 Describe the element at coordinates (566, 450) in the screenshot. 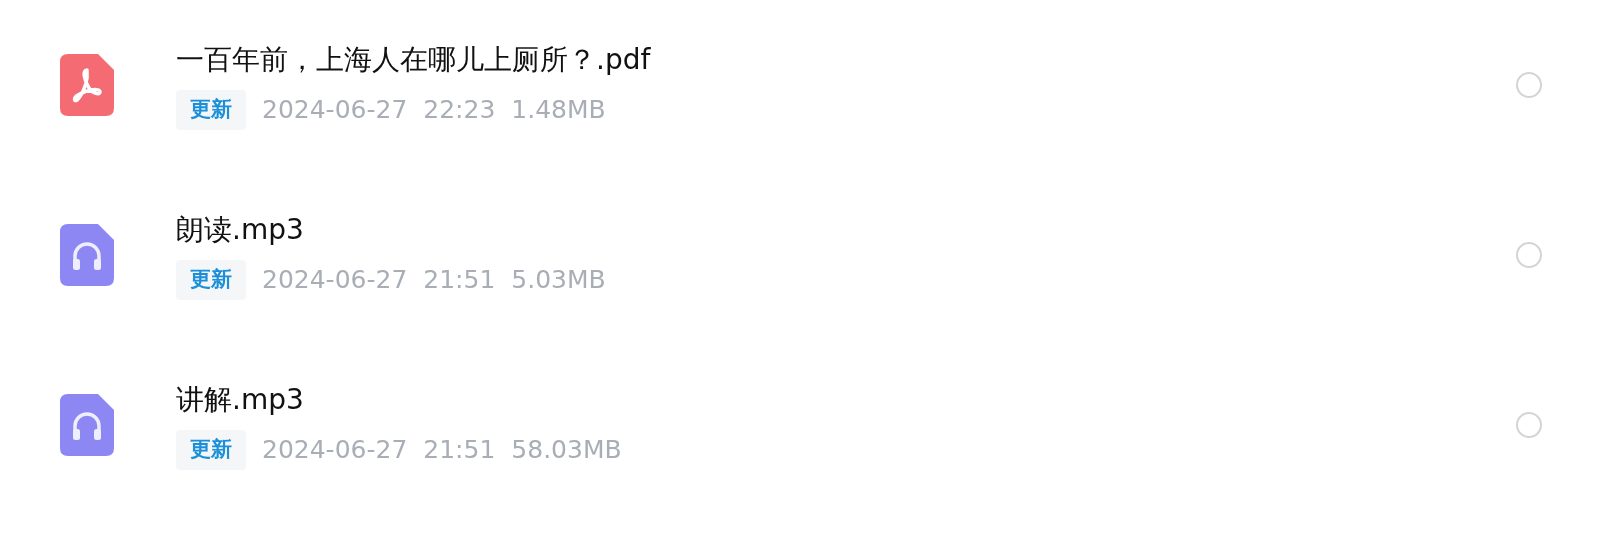

I see `file-size: 58.03MB` at that location.